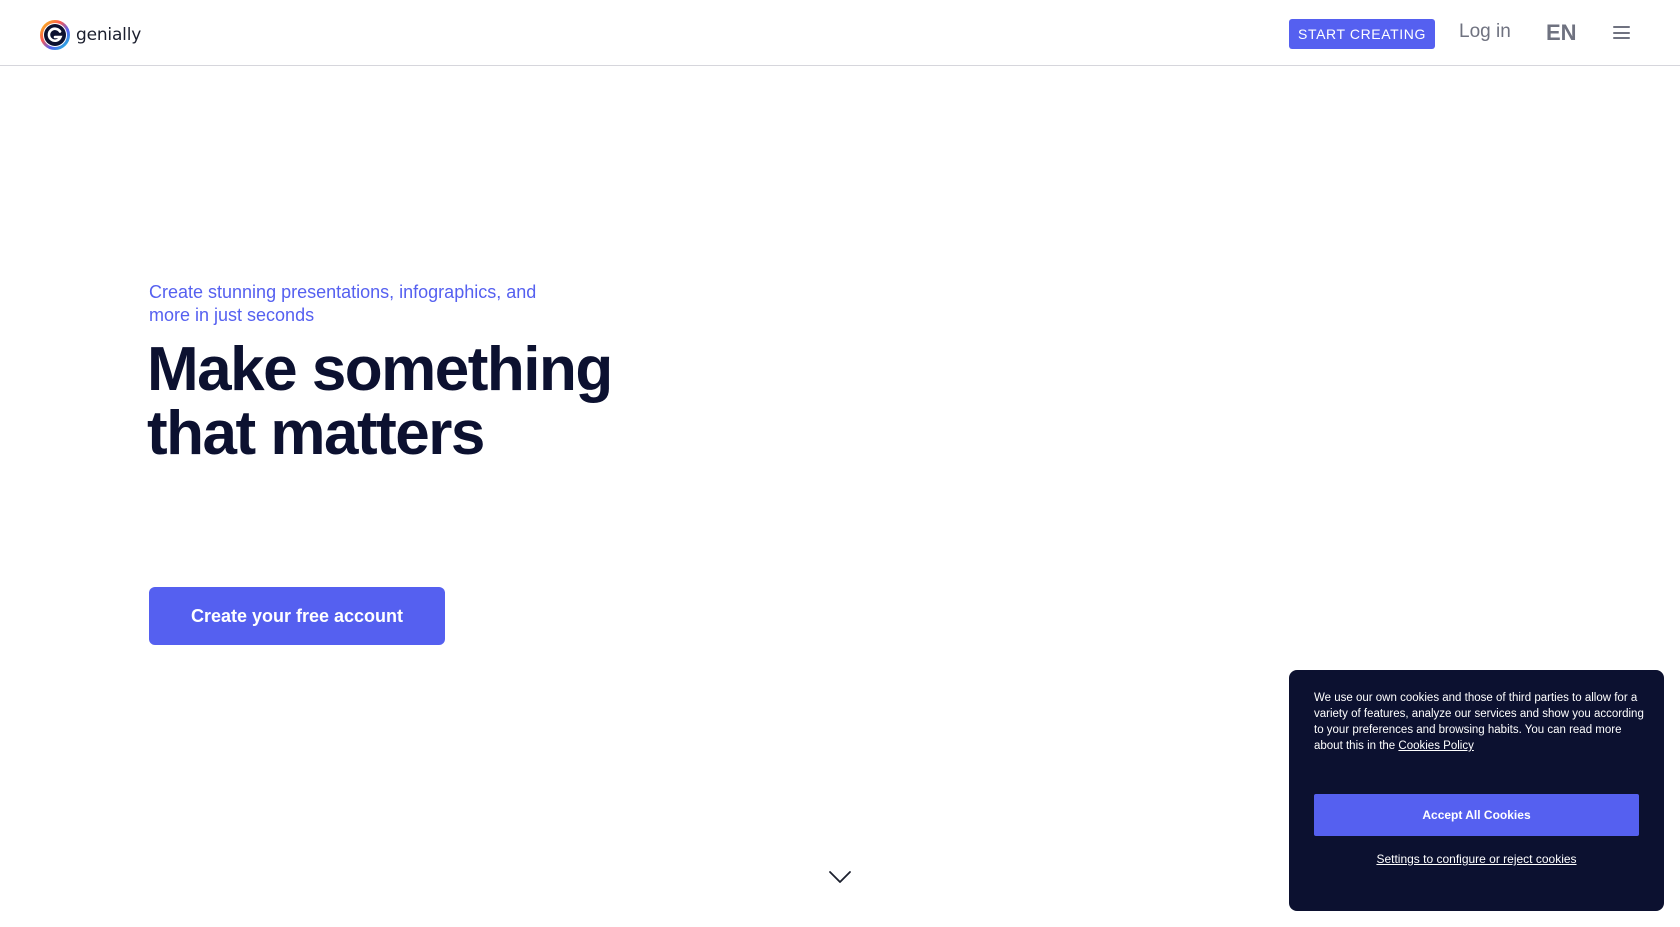 The height and width of the screenshot is (927, 1680). I want to click on site-header: genially START CREATING Log in EN, so click(840, 33).